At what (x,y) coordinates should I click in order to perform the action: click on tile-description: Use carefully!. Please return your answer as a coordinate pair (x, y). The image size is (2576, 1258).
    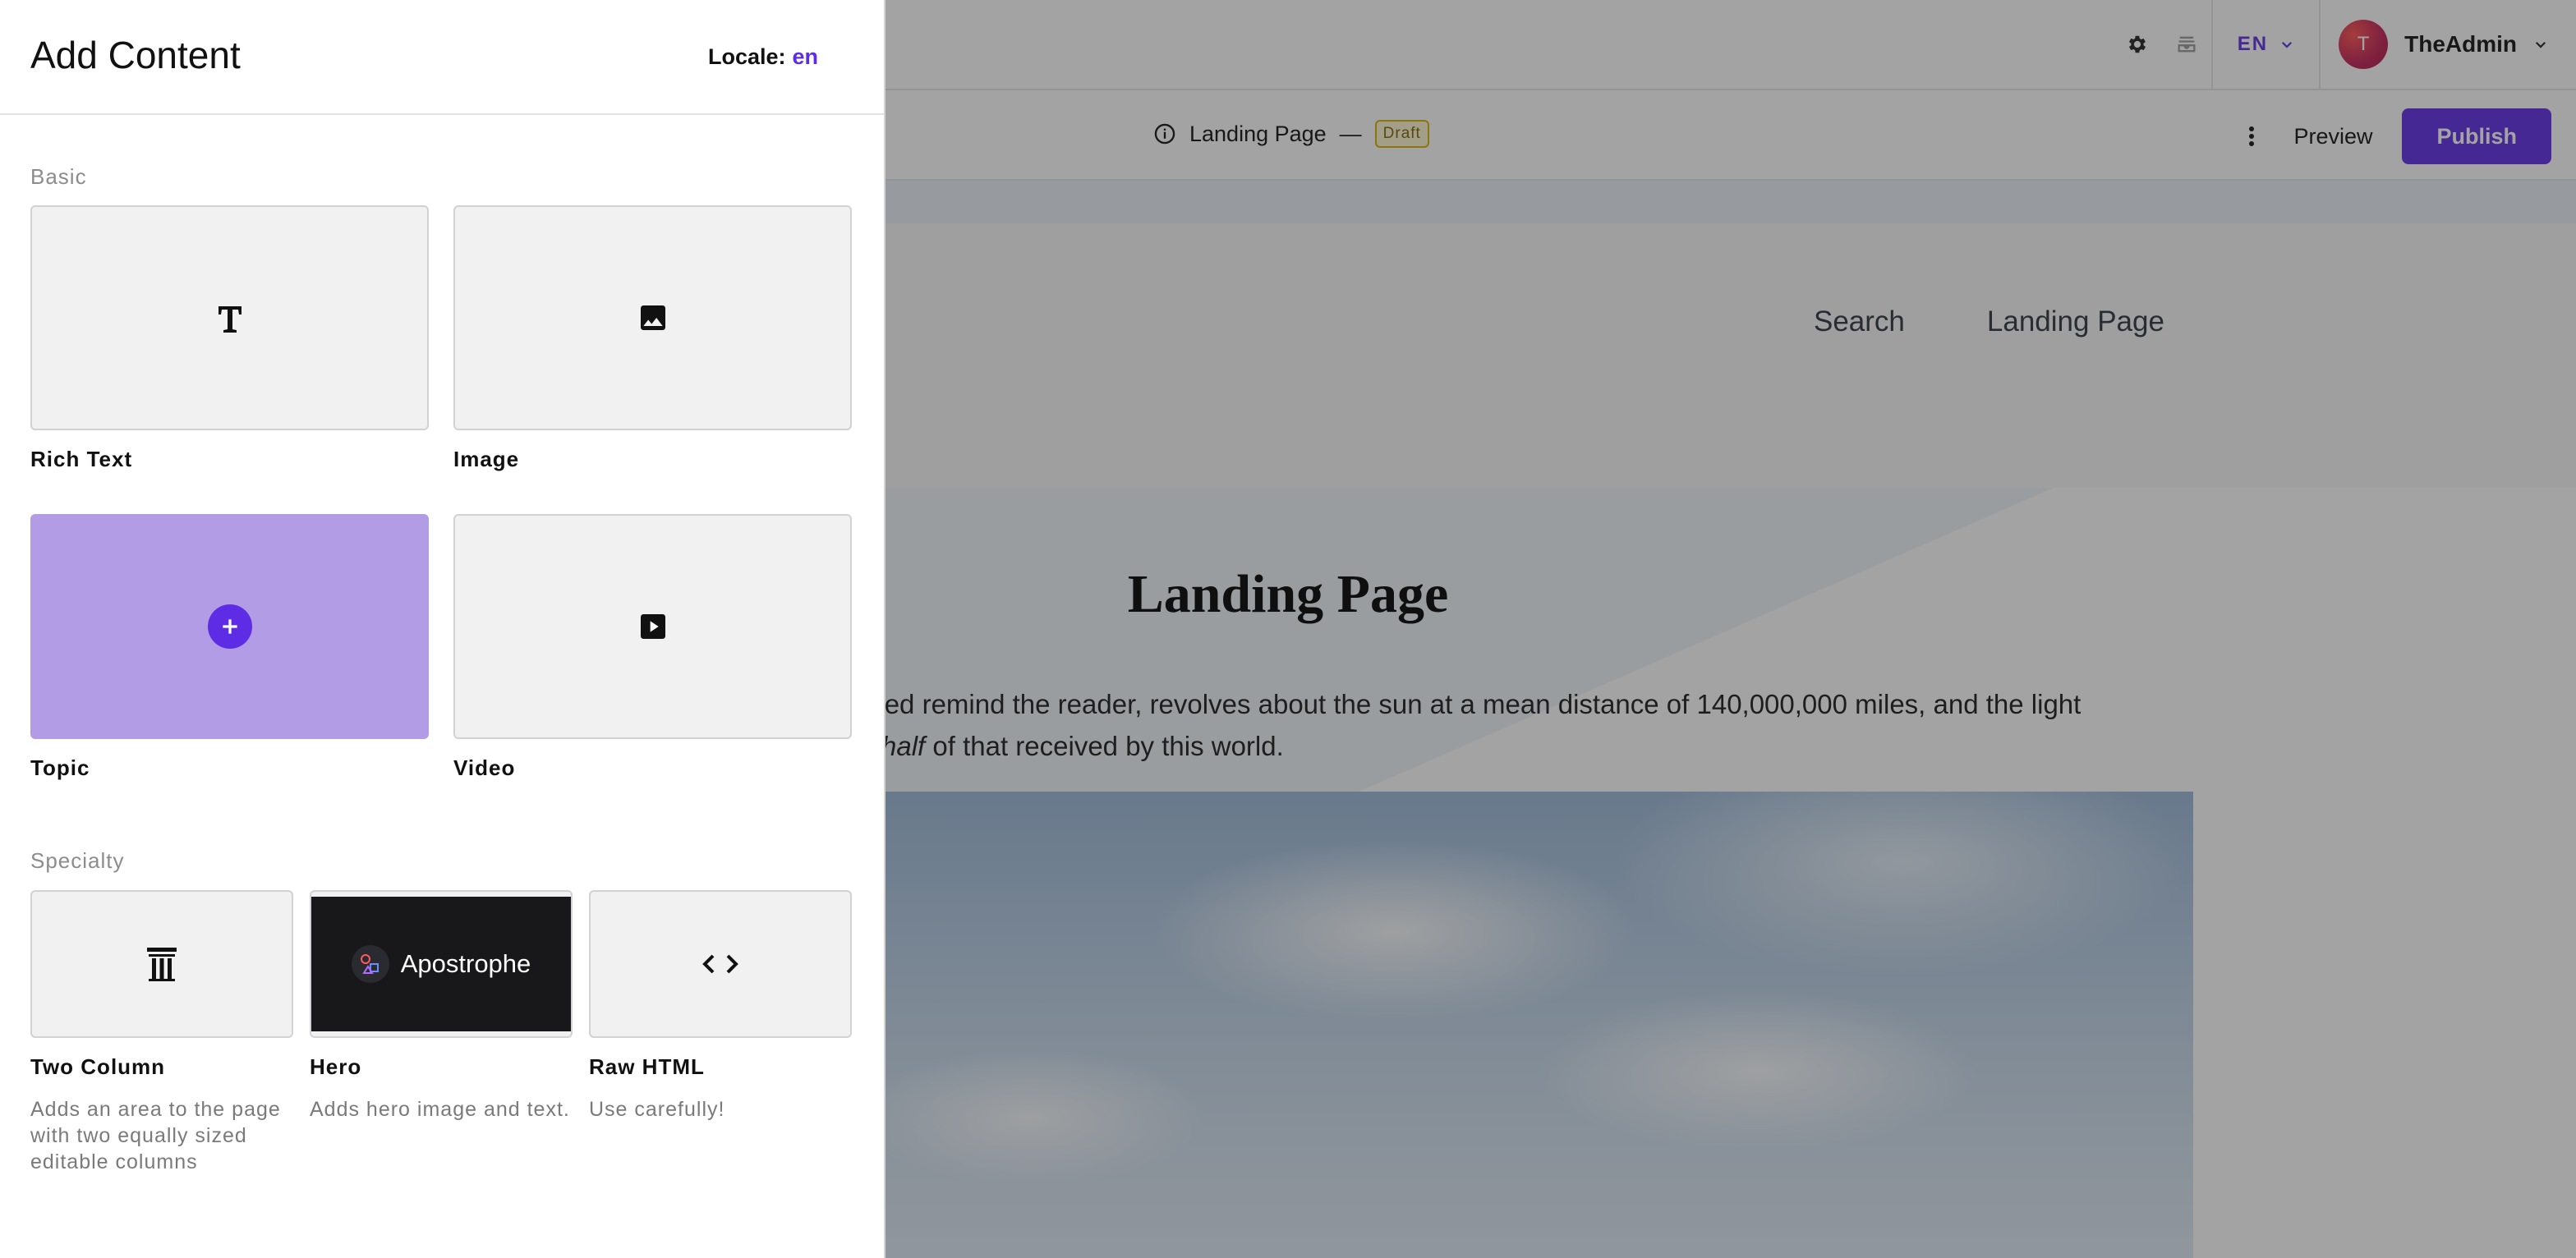
    Looking at the image, I should click on (657, 1109).